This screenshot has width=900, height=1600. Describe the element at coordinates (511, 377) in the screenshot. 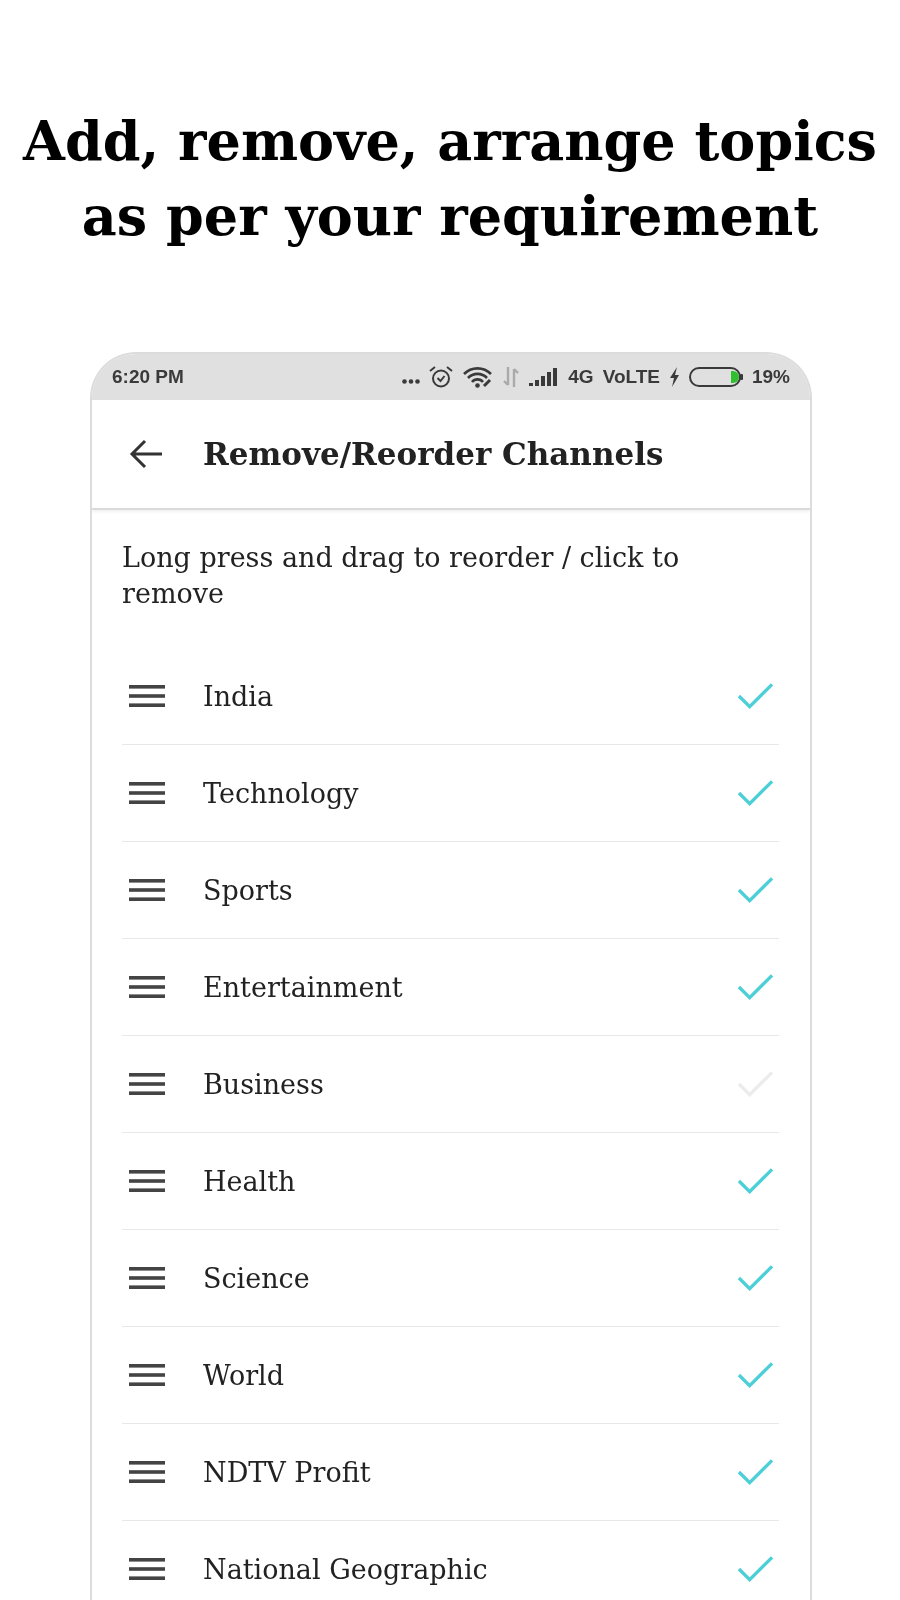

I see `data-arrows-icon` at that location.